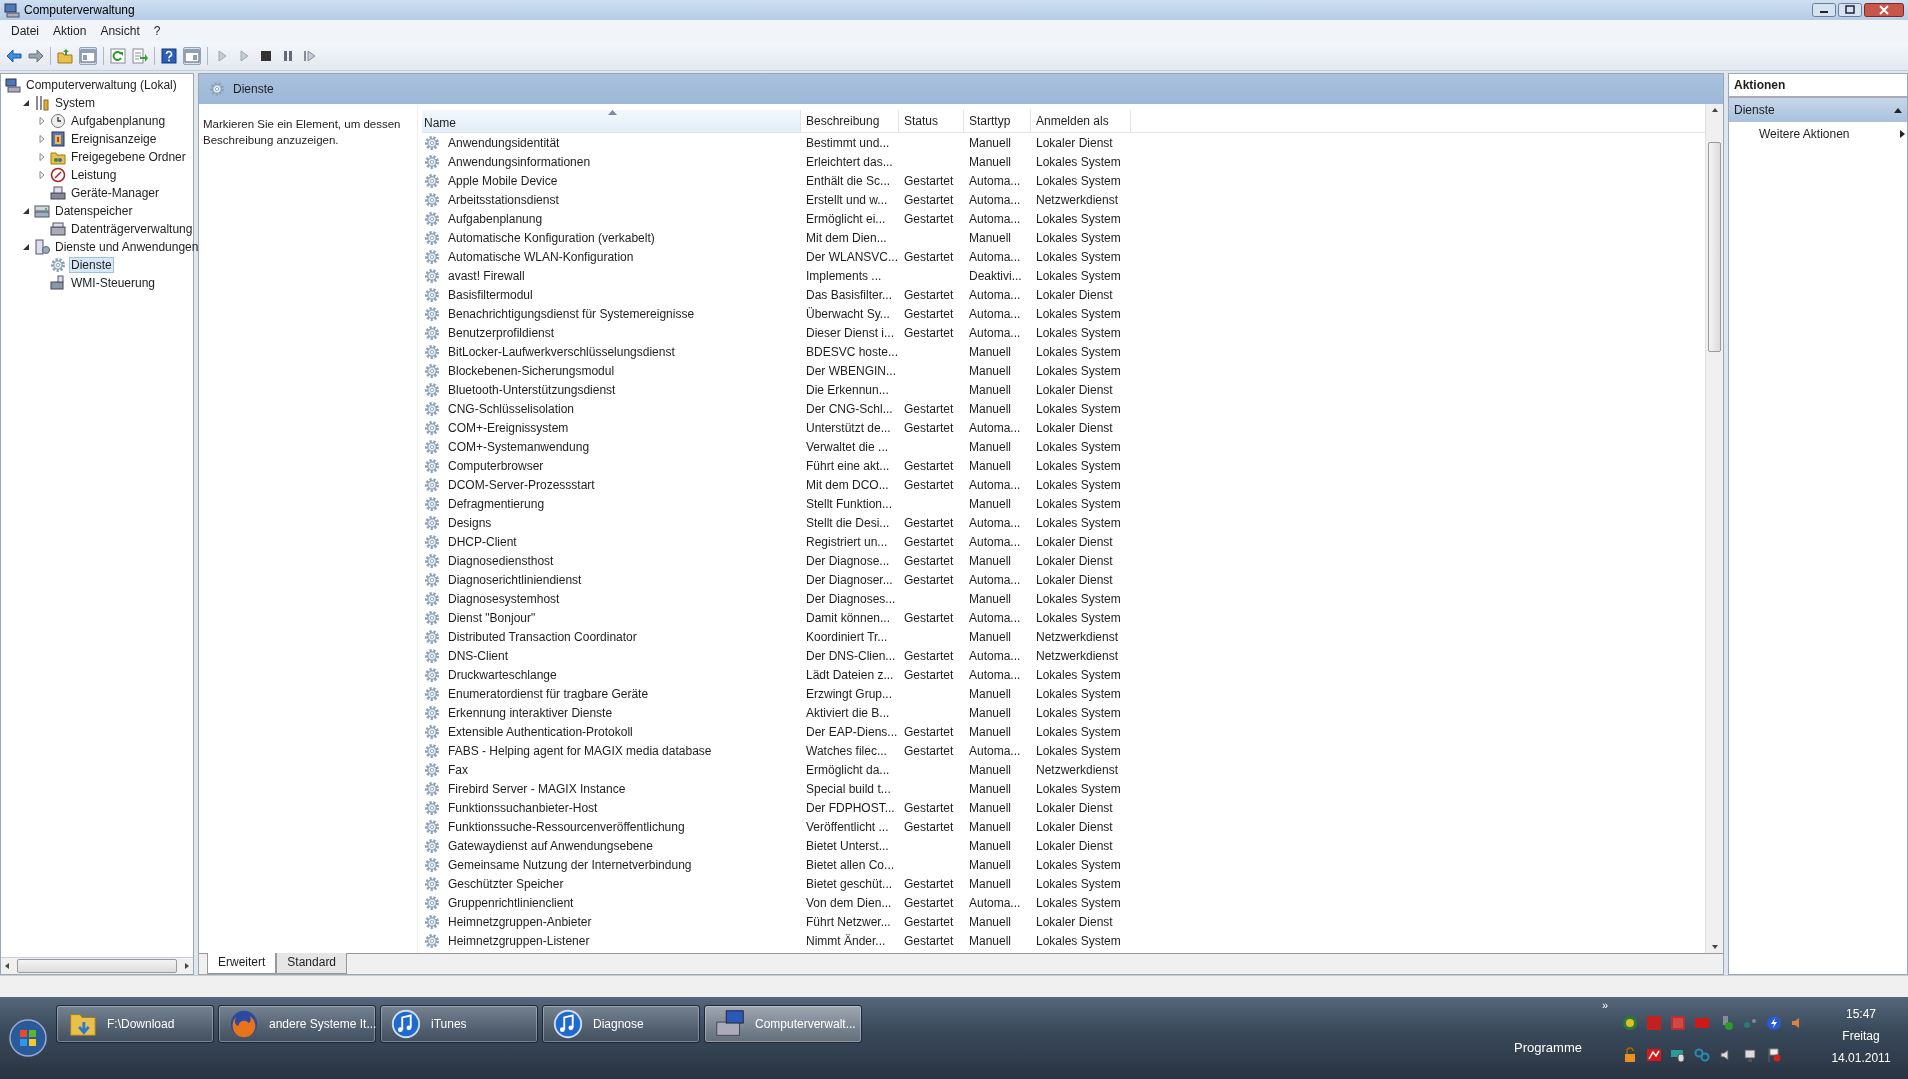  What do you see at coordinates (503, 180) in the screenshot?
I see `service-name: Apple Mobile Device` at bounding box center [503, 180].